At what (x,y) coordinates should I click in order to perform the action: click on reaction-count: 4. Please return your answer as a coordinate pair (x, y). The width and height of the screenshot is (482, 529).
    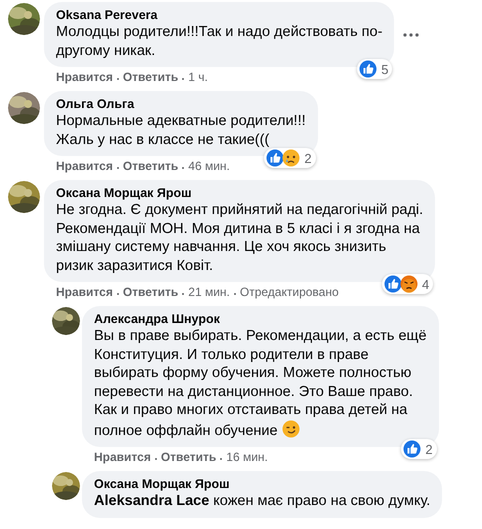
    Looking at the image, I should click on (408, 284).